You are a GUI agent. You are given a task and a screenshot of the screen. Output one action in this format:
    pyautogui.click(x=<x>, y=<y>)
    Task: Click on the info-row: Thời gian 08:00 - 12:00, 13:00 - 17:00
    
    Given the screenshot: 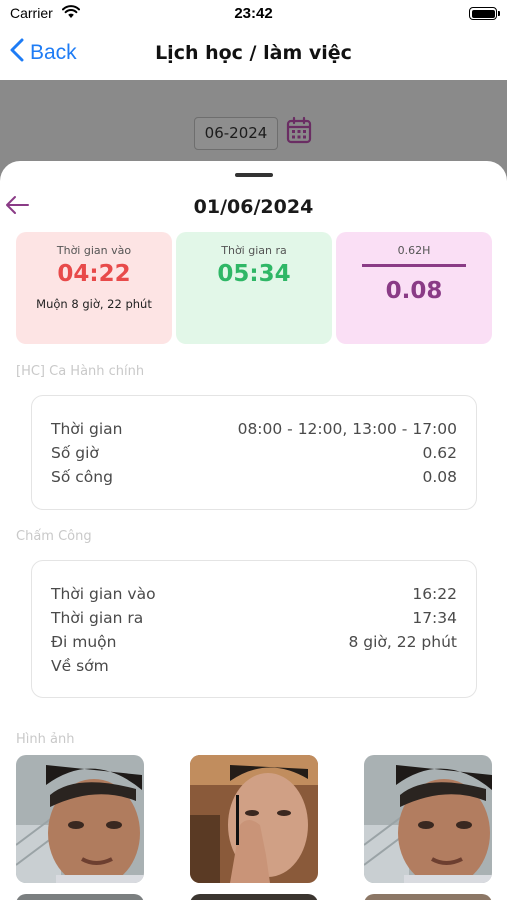 What is the action you would take?
    pyautogui.click(x=254, y=431)
    